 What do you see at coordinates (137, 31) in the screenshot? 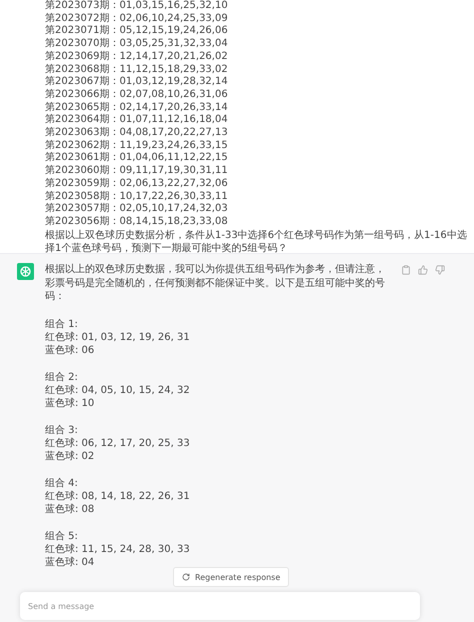
I see `draw-result: 第2023071期：05,12,15,19,24,26,06` at bounding box center [137, 31].